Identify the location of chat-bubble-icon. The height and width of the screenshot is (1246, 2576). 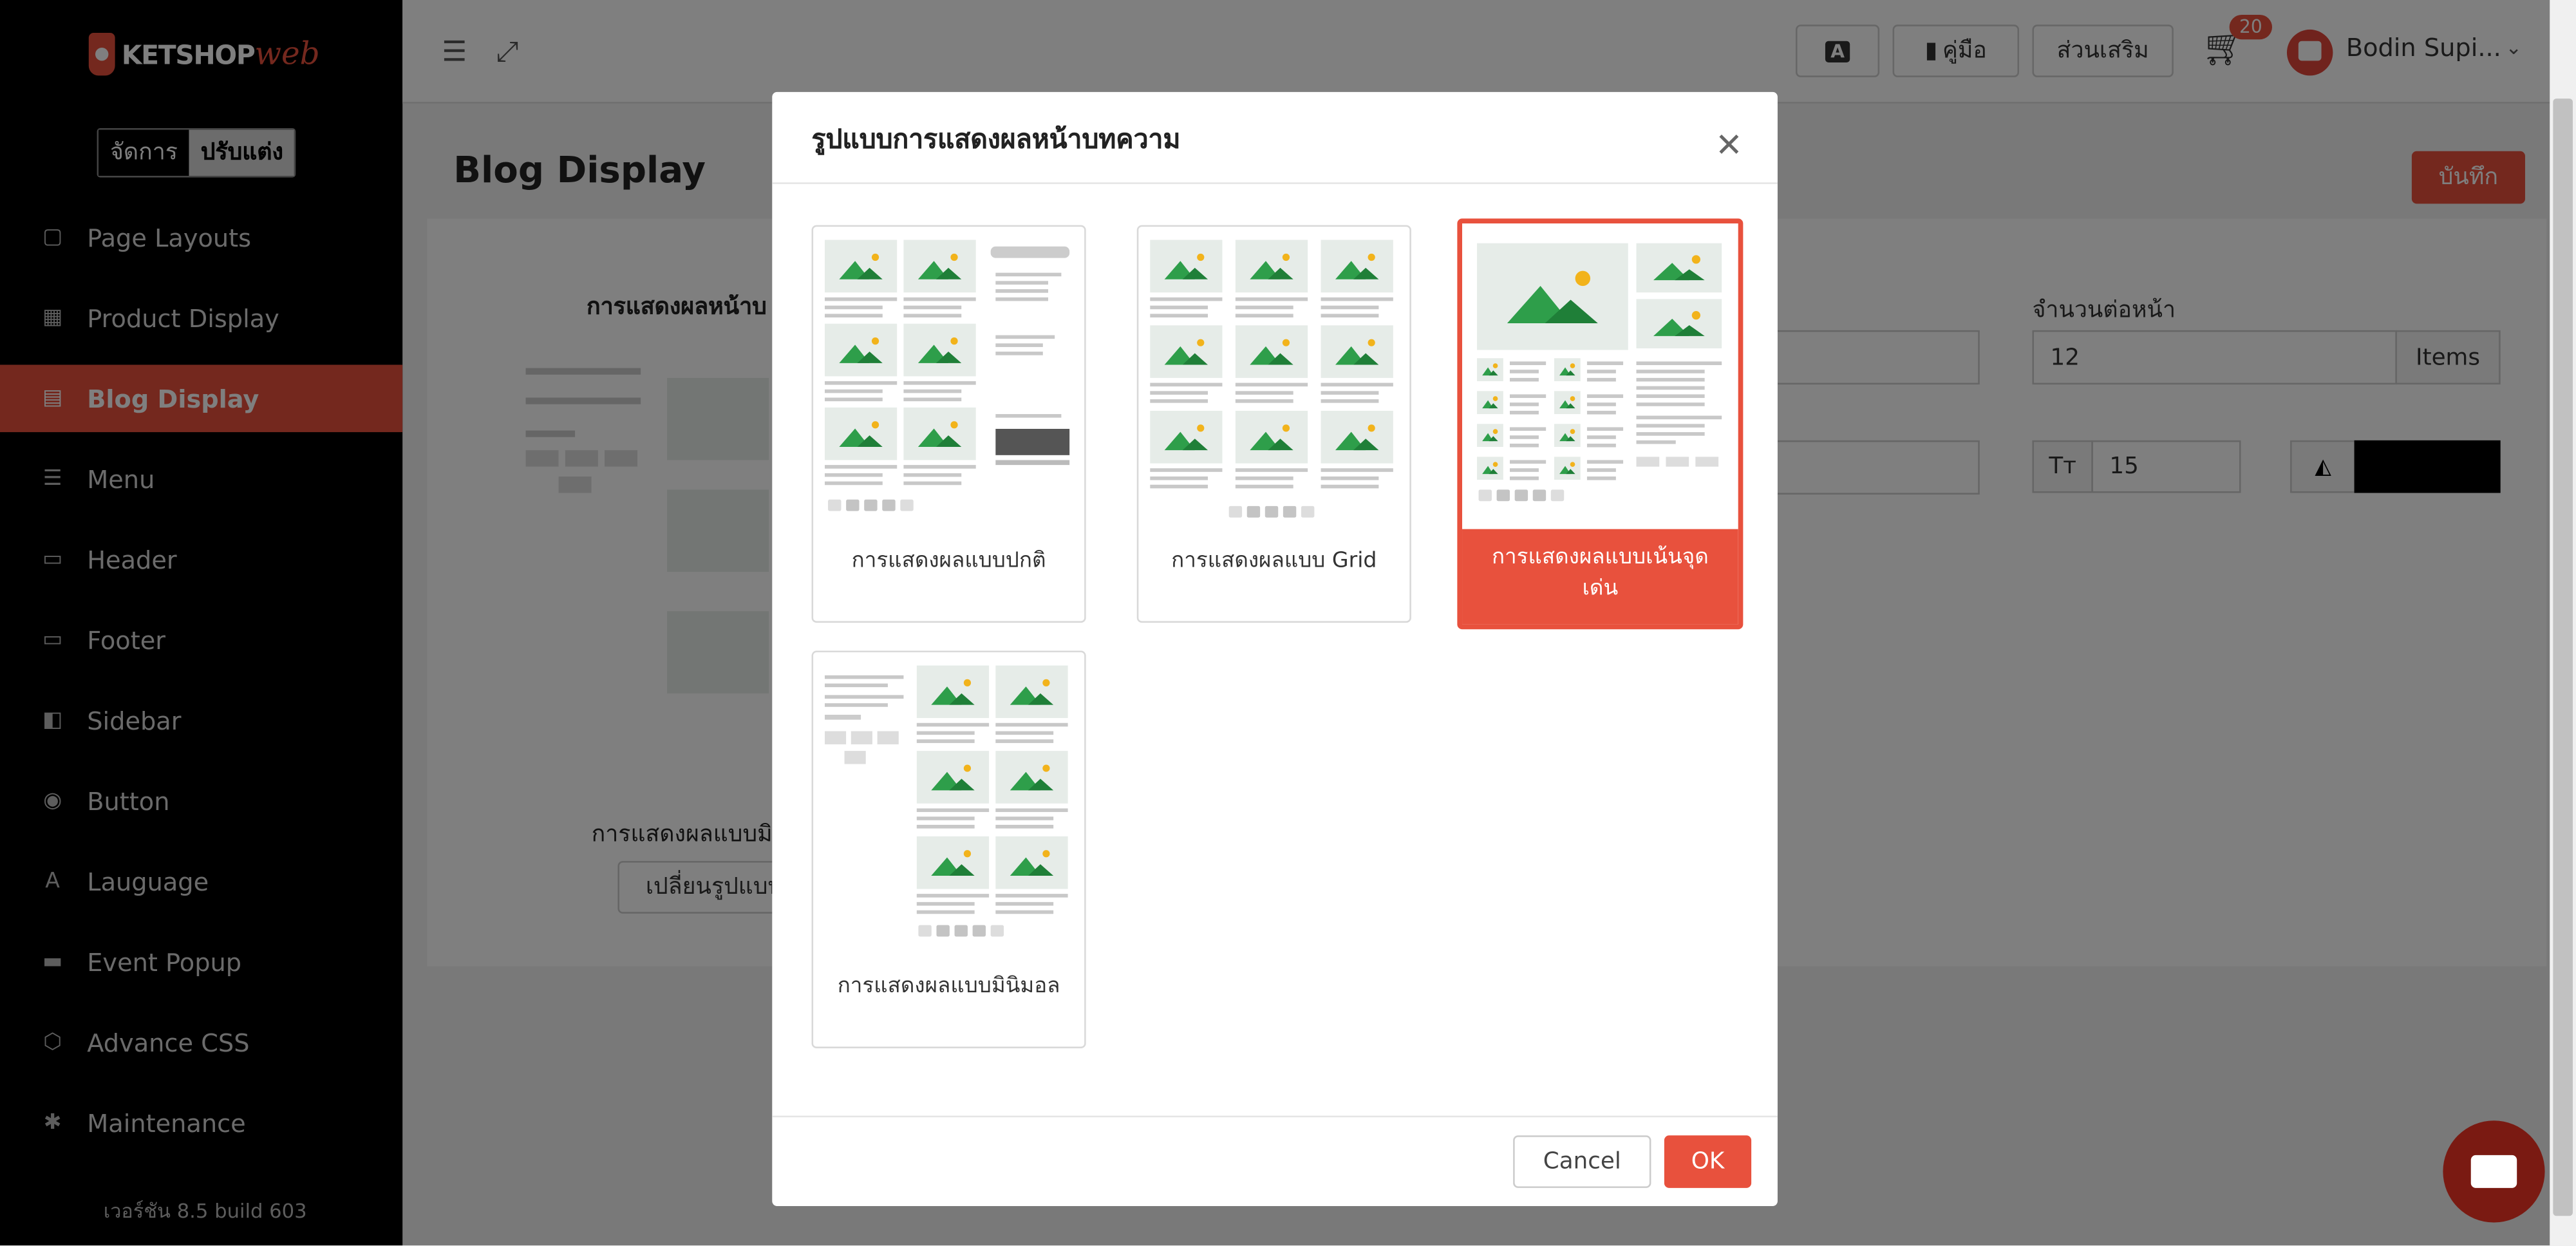
(2494, 1171).